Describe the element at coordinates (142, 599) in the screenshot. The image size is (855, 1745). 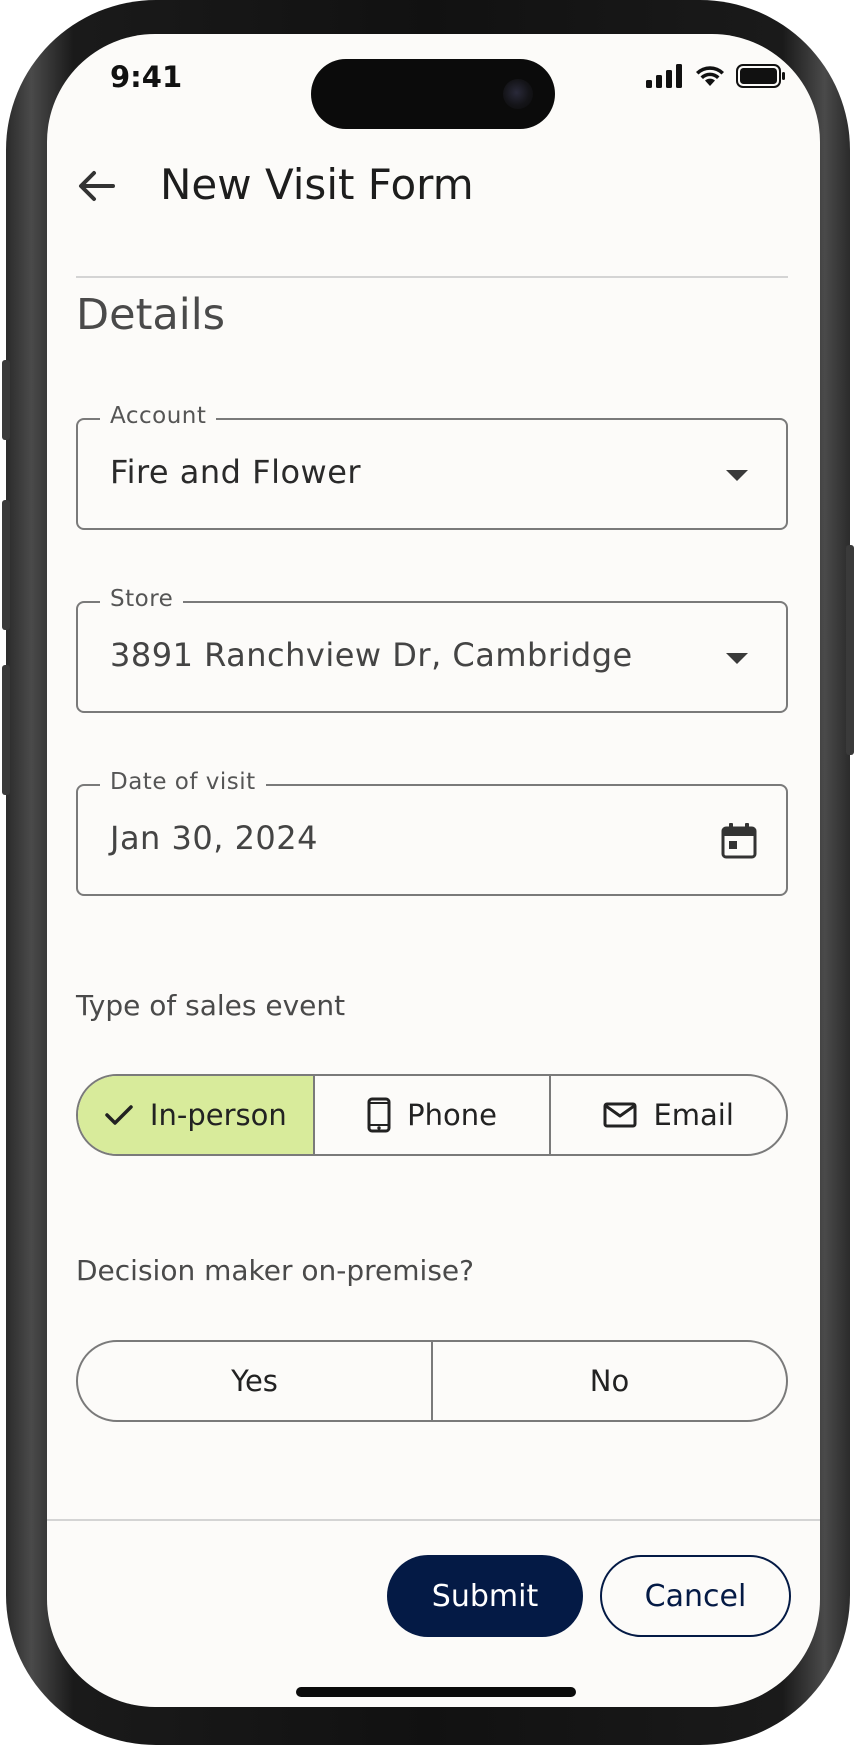
I see `store-label: Store` at that location.